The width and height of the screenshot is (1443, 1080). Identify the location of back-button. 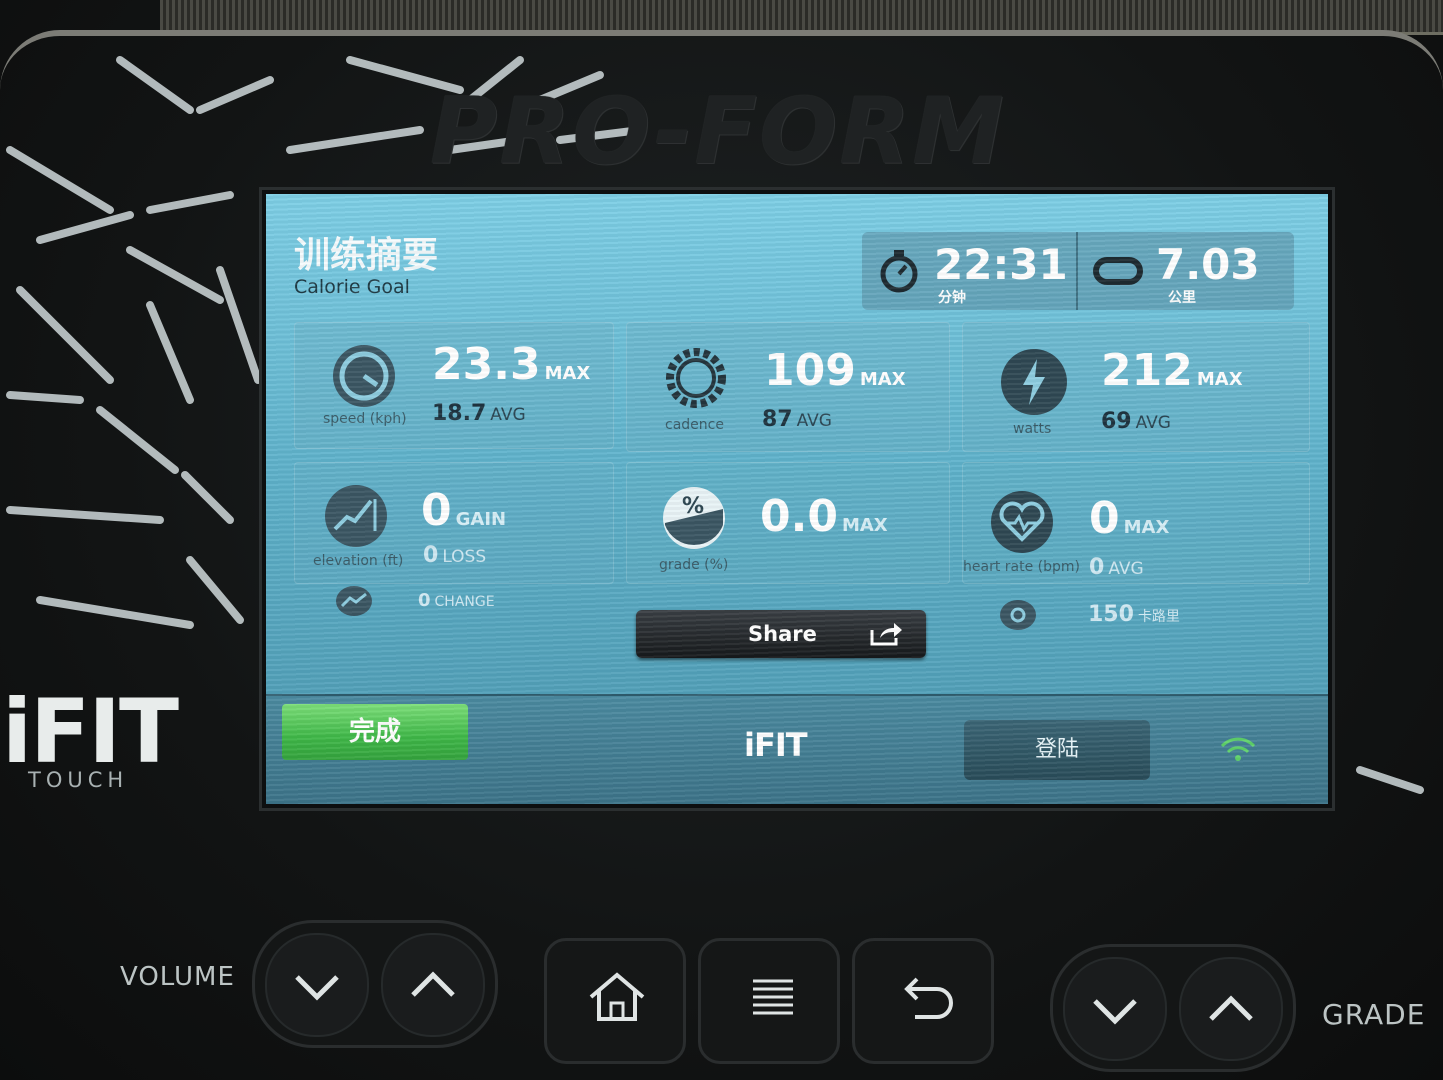
(923, 1001).